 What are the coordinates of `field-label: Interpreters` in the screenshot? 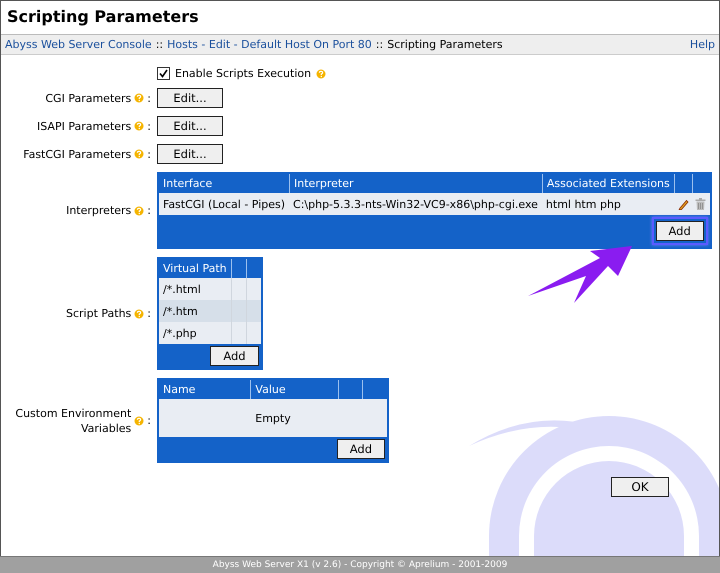 It's located at (99, 210).